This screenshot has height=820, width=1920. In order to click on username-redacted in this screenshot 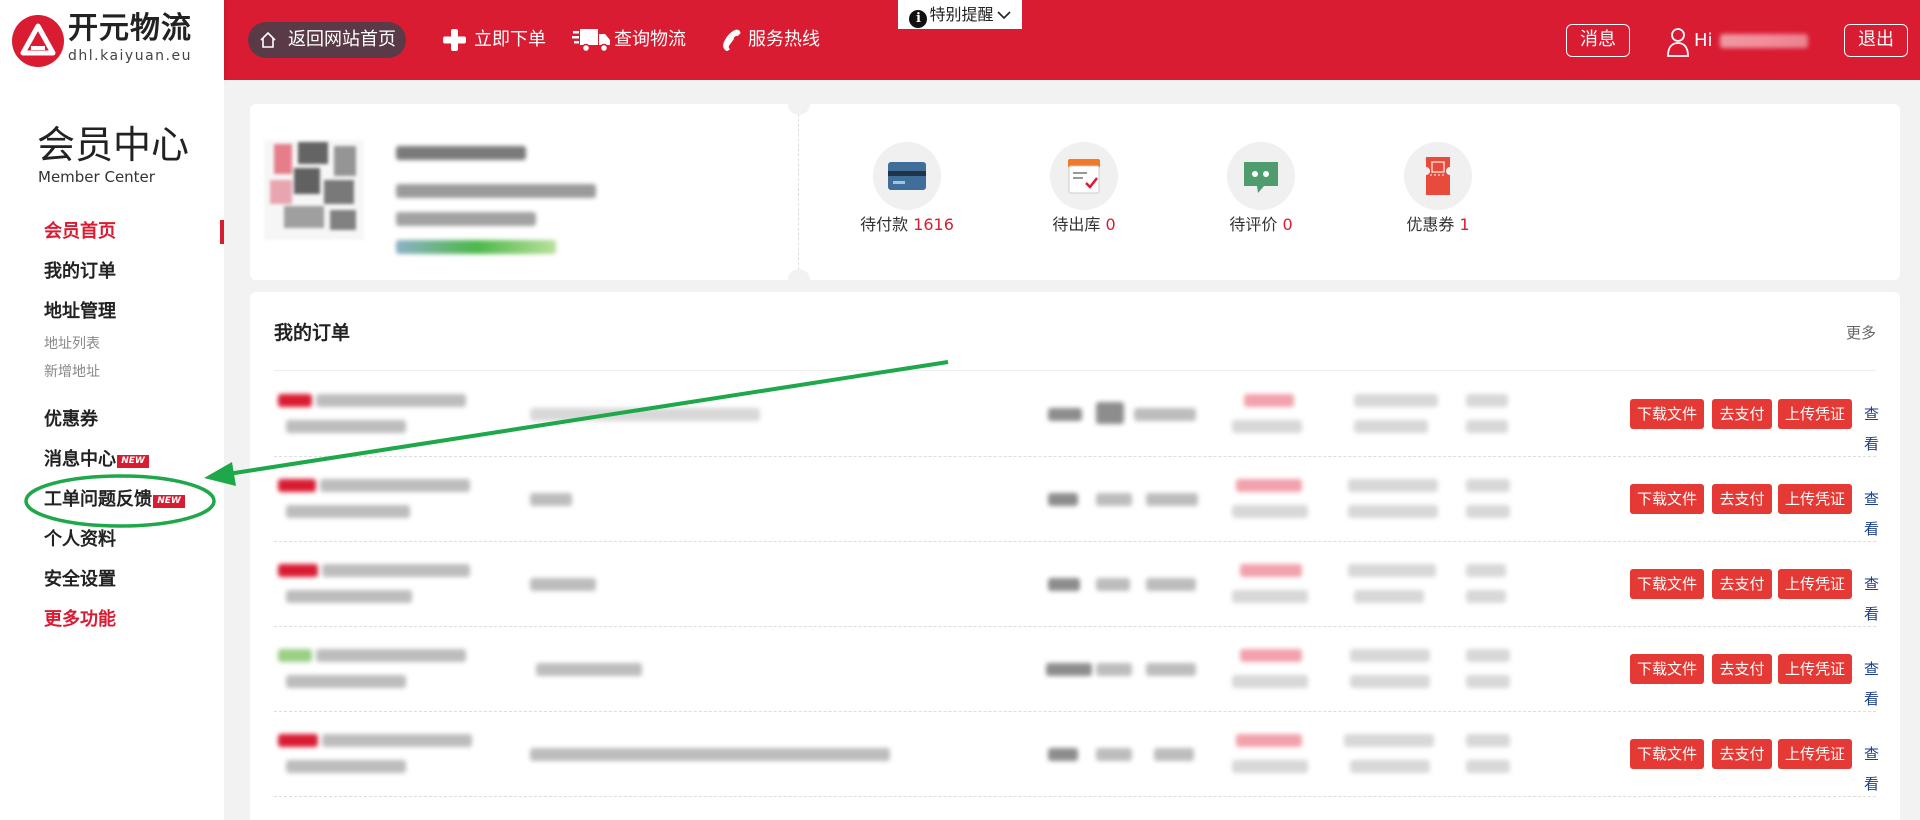, I will do `click(1764, 41)`.